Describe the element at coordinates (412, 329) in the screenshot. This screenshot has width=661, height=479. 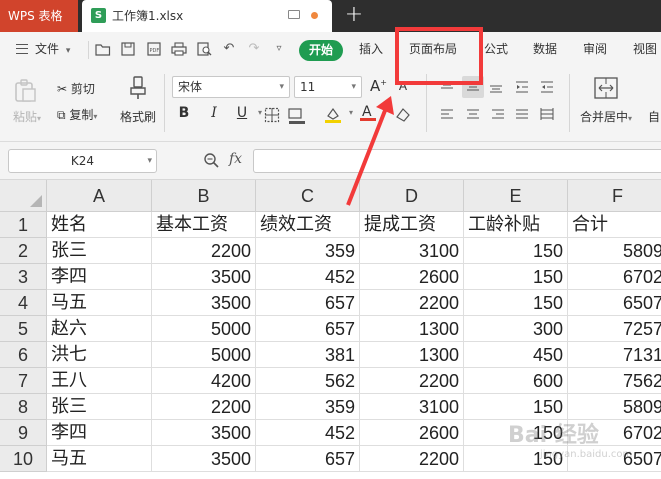
I see `cell-d5: 1300` at that location.